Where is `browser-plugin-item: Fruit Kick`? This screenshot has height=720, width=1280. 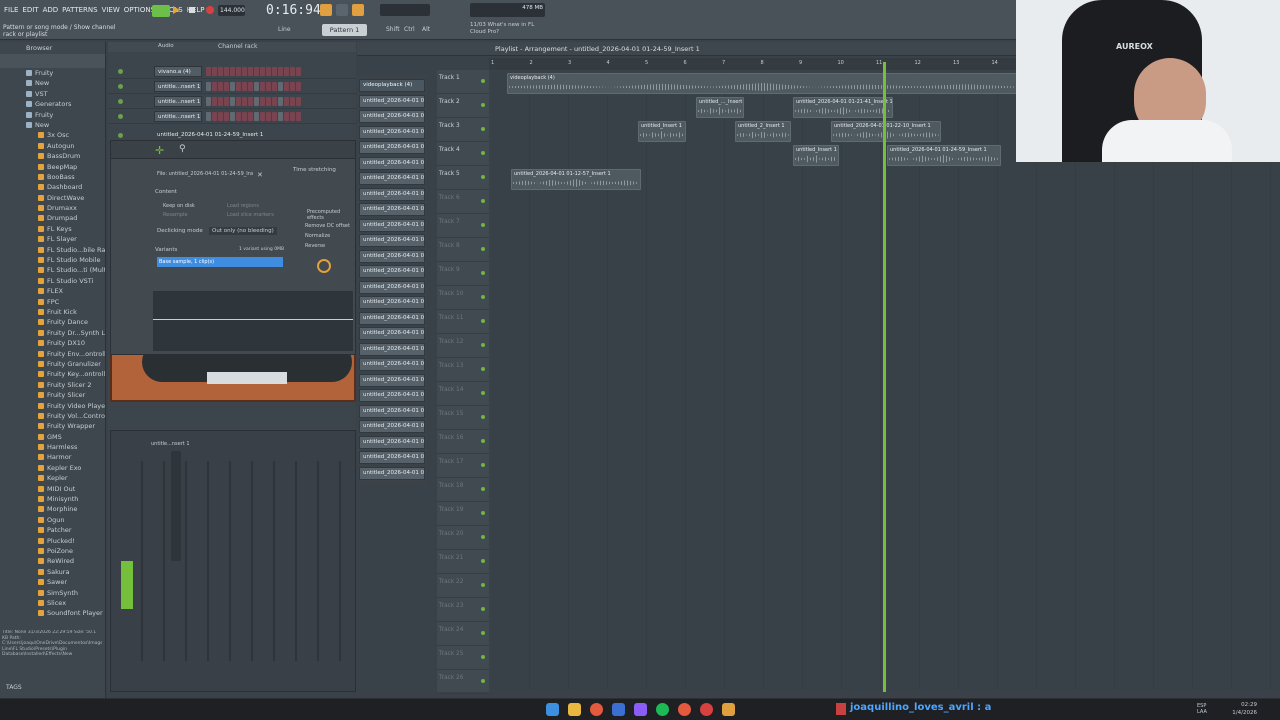 browser-plugin-item: Fruit Kick is located at coordinates (52, 312).